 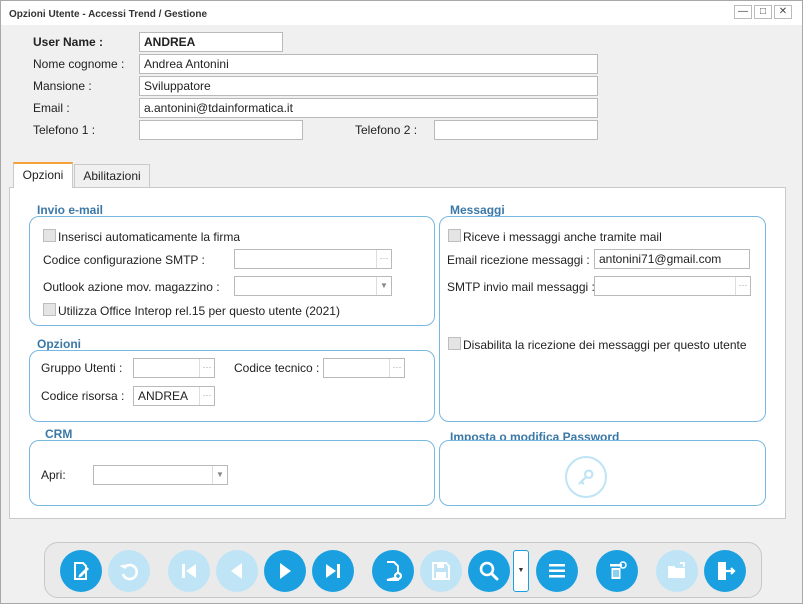 What do you see at coordinates (743, 12) in the screenshot?
I see `minimize-button: —` at bounding box center [743, 12].